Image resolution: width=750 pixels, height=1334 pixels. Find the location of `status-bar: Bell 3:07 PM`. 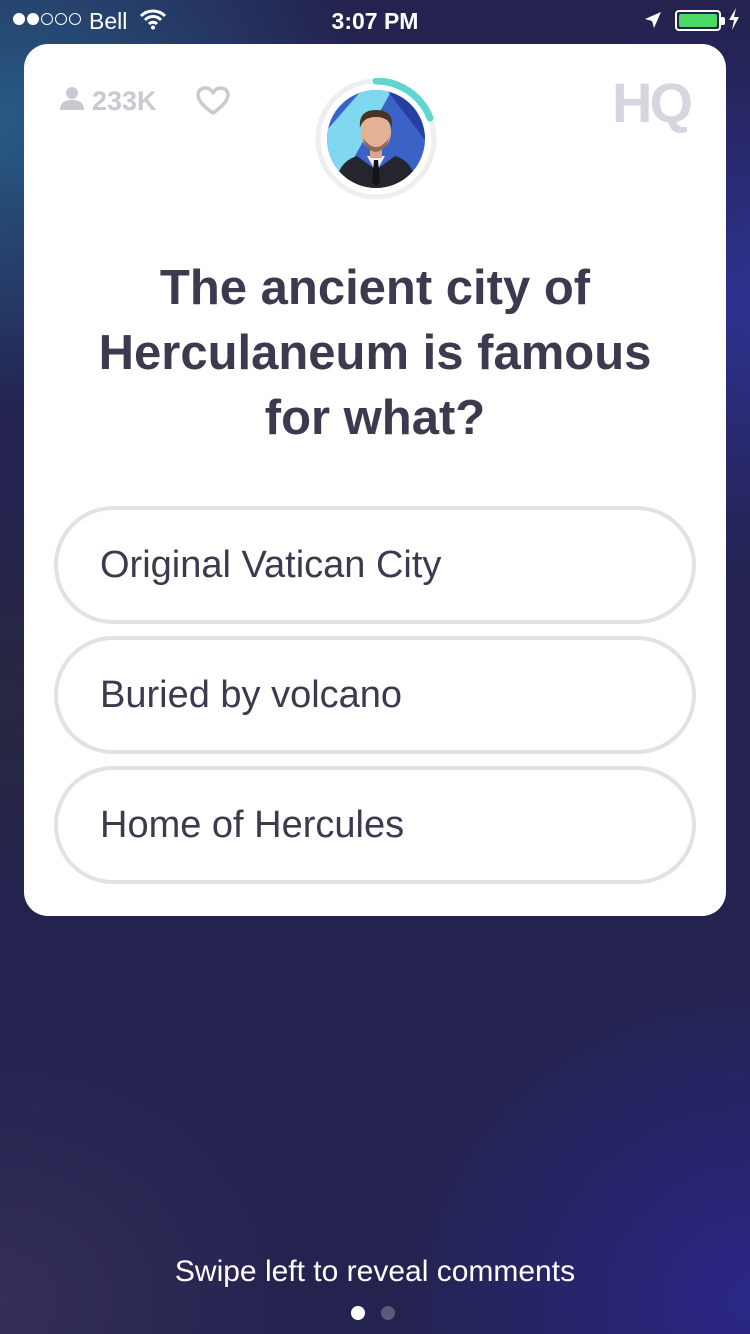

status-bar: Bell 3:07 PM is located at coordinates (375, 20).